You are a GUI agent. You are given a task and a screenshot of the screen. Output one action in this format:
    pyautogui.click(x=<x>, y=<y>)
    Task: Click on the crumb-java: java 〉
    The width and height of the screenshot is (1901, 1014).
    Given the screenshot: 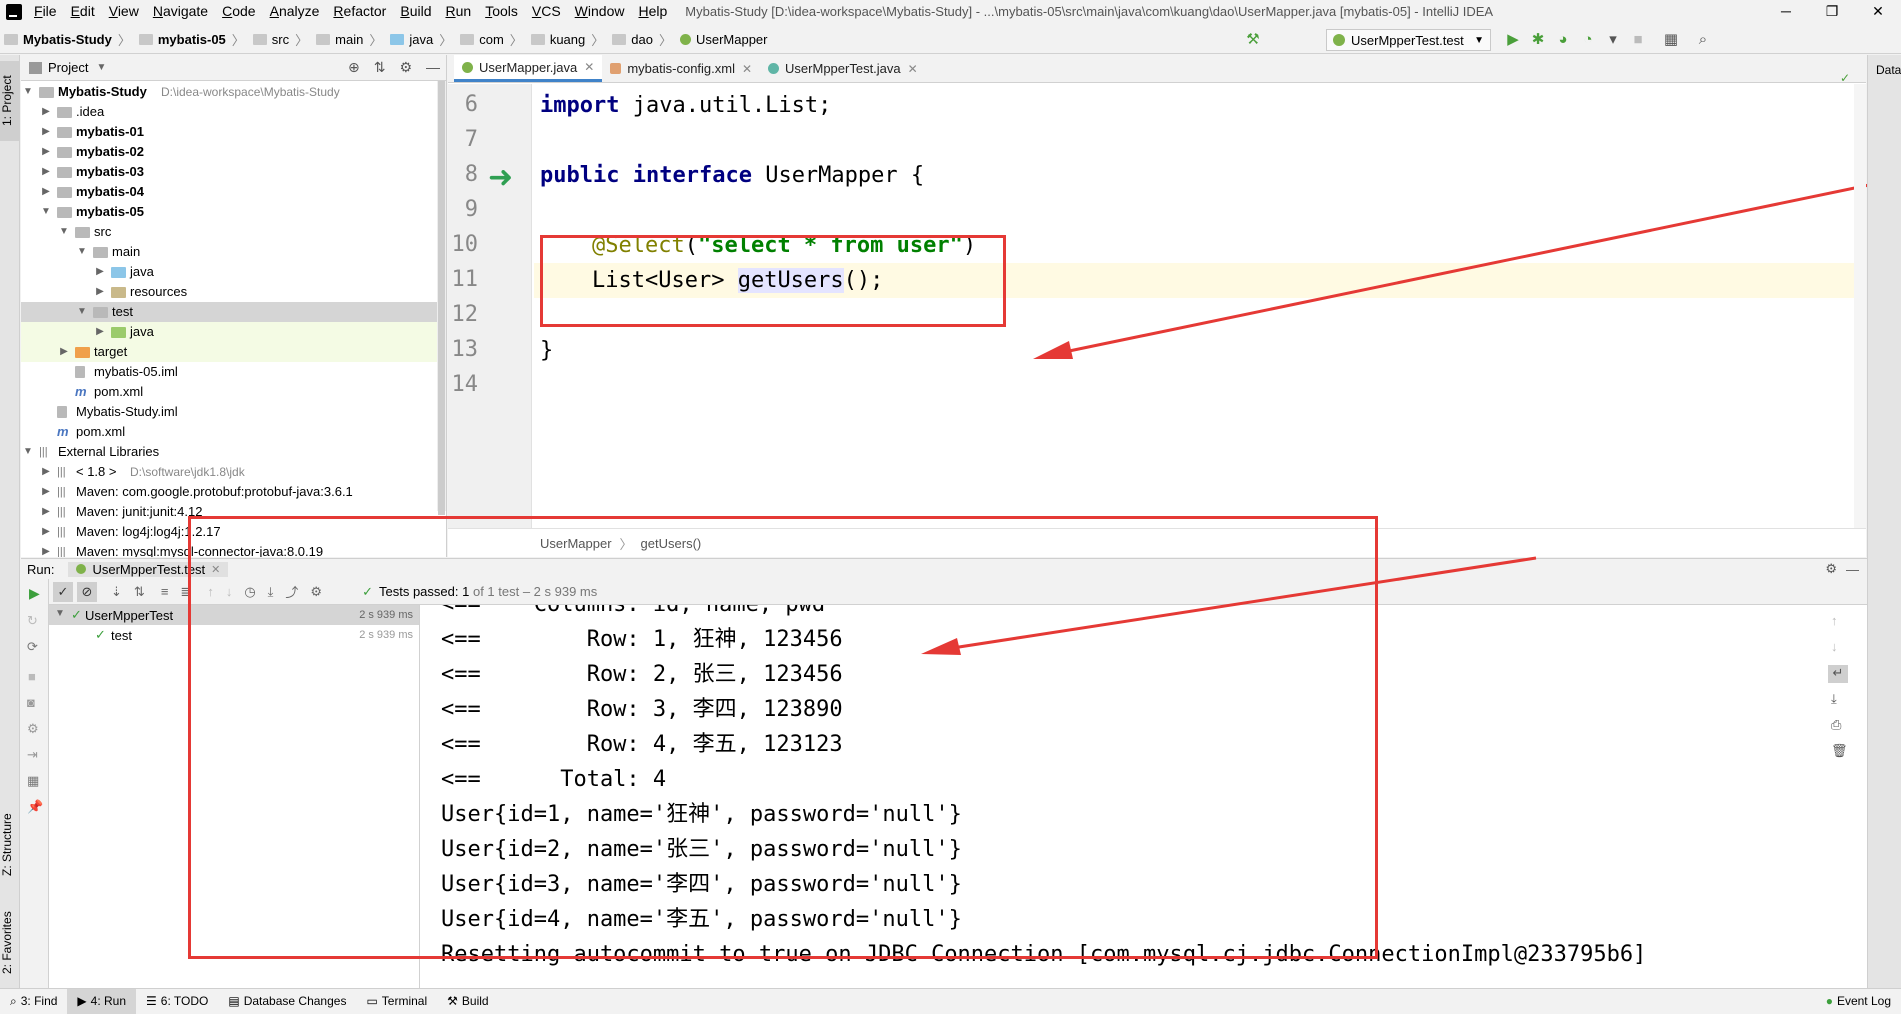 What is the action you would take?
    pyautogui.click(x=421, y=40)
    